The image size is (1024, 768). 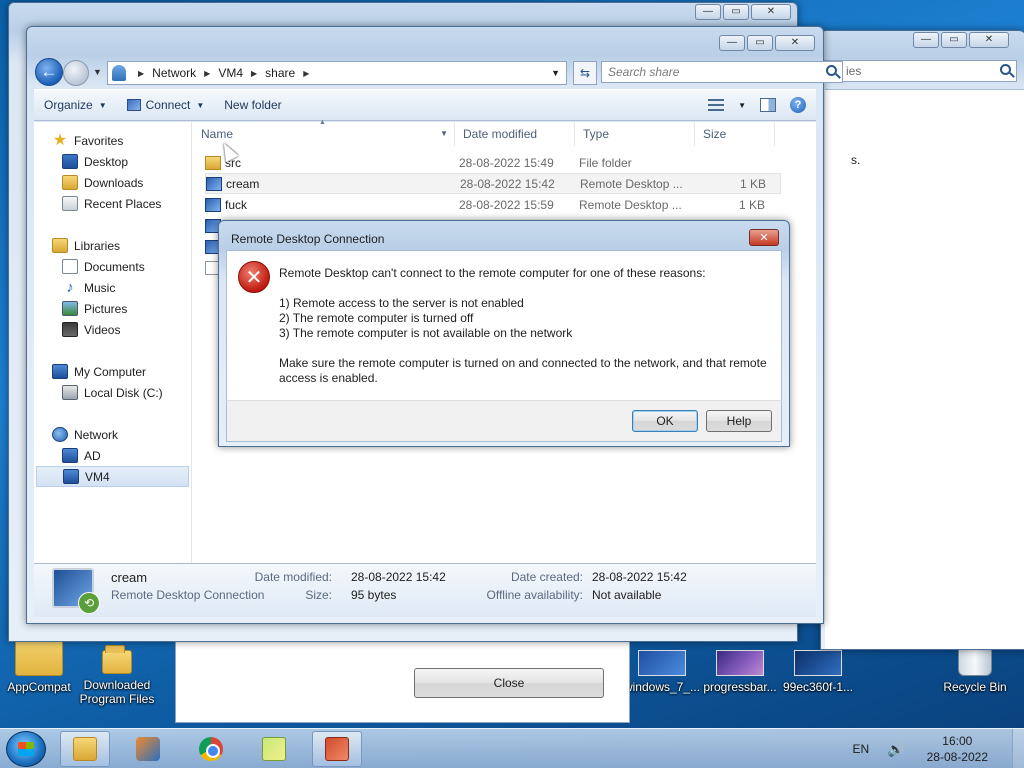 What do you see at coordinates (861, 749) in the screenshot?
I see `language-indicator: EN` at bounding box center [861, 749].